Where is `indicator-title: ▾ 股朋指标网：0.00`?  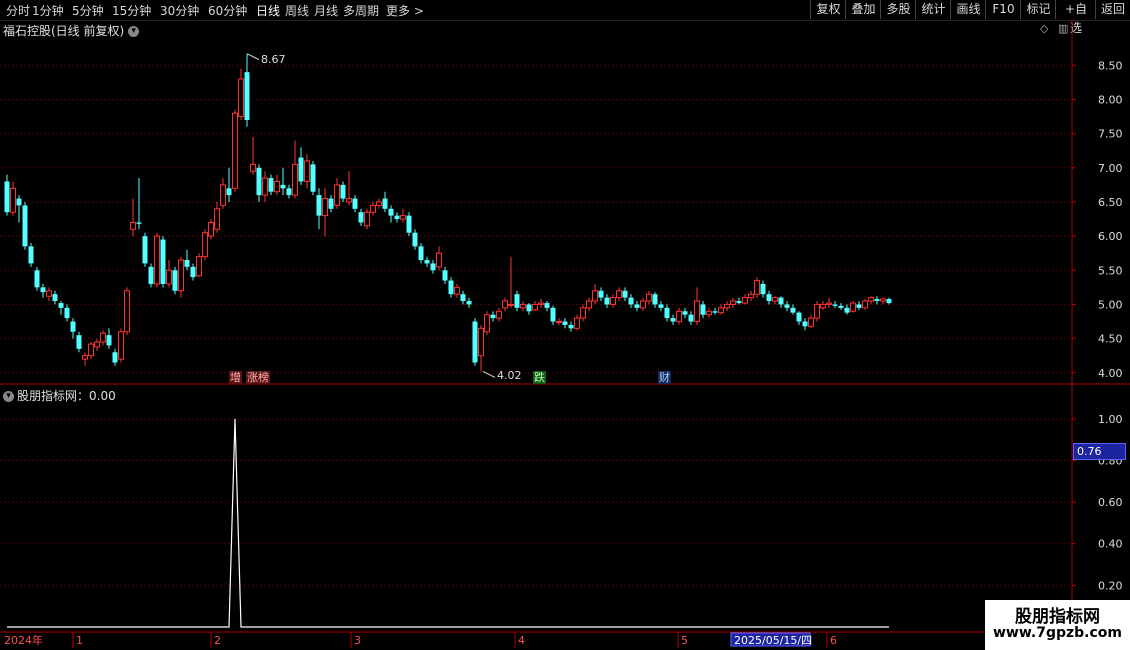
indicator-title: ▾ 股朋指标网：0.00 is located at coordinates (59, 395).